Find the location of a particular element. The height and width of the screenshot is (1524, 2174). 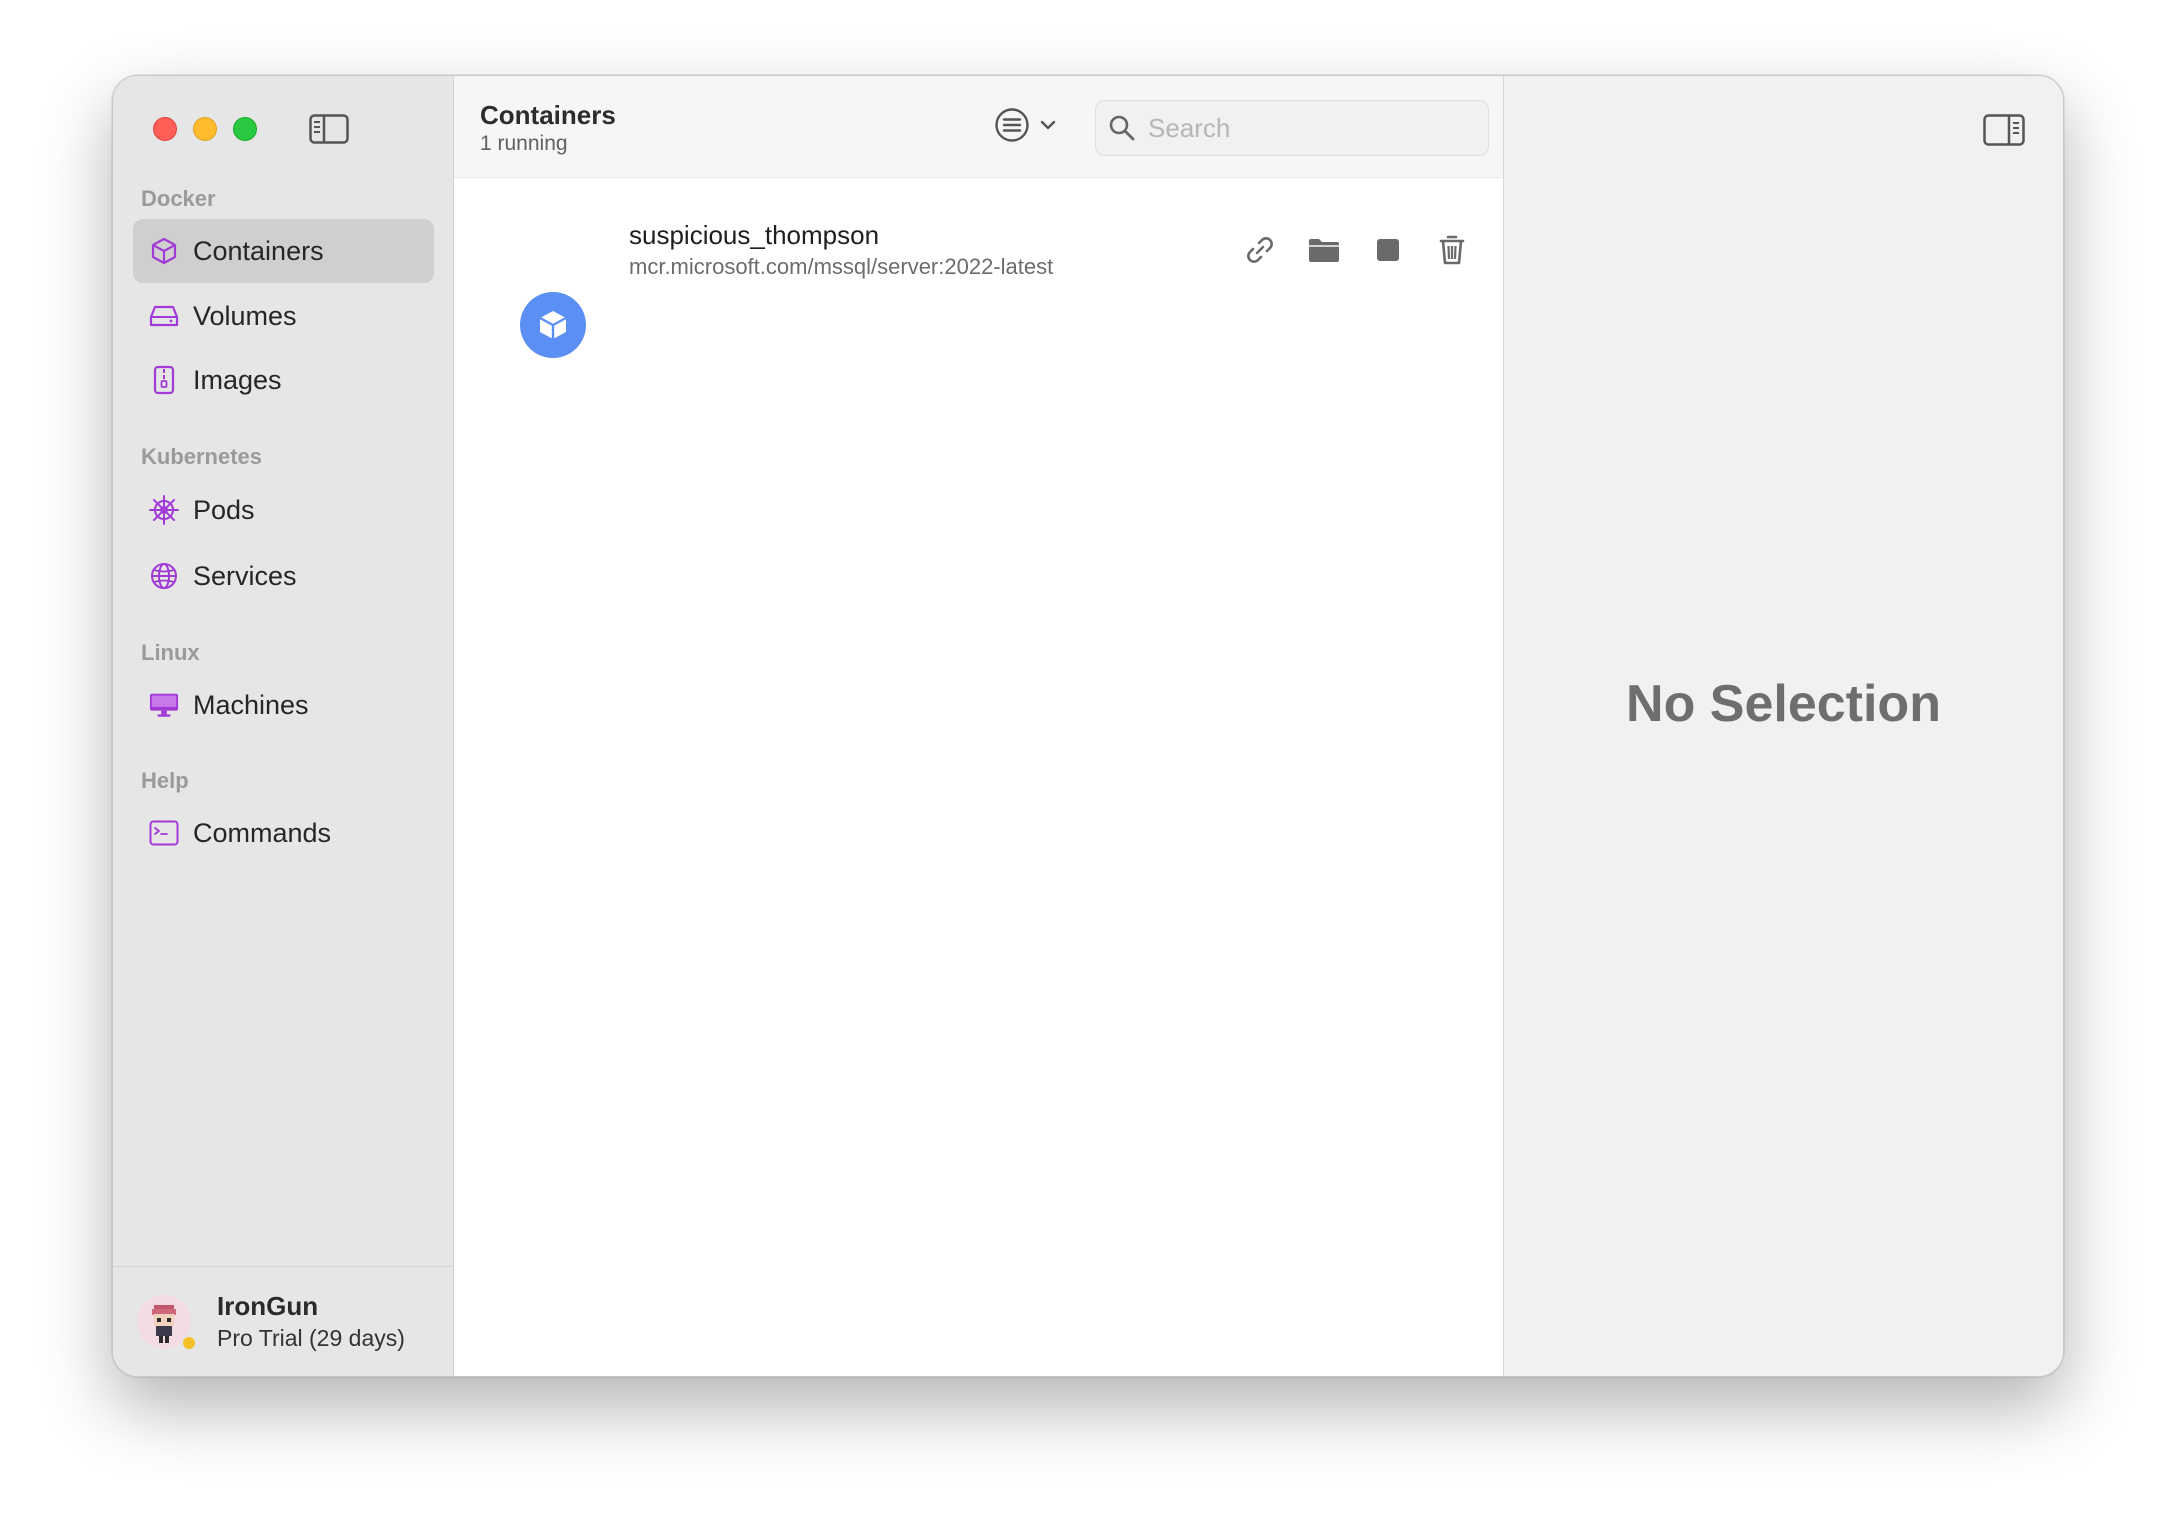

sidebar-item-pods: Pods is located at coordinates (283, 510).